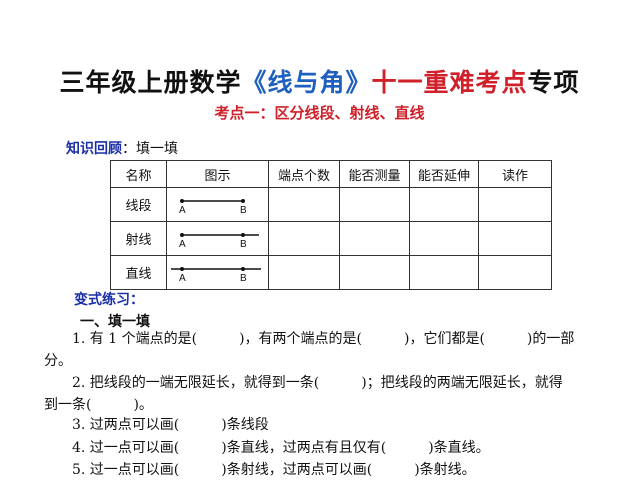 The height and width of the screenshot is (484, 639). What do you see at coordinates (138, 174) in the screenshot?
I see `header-name: 名称` at bounding box center [138, 174].